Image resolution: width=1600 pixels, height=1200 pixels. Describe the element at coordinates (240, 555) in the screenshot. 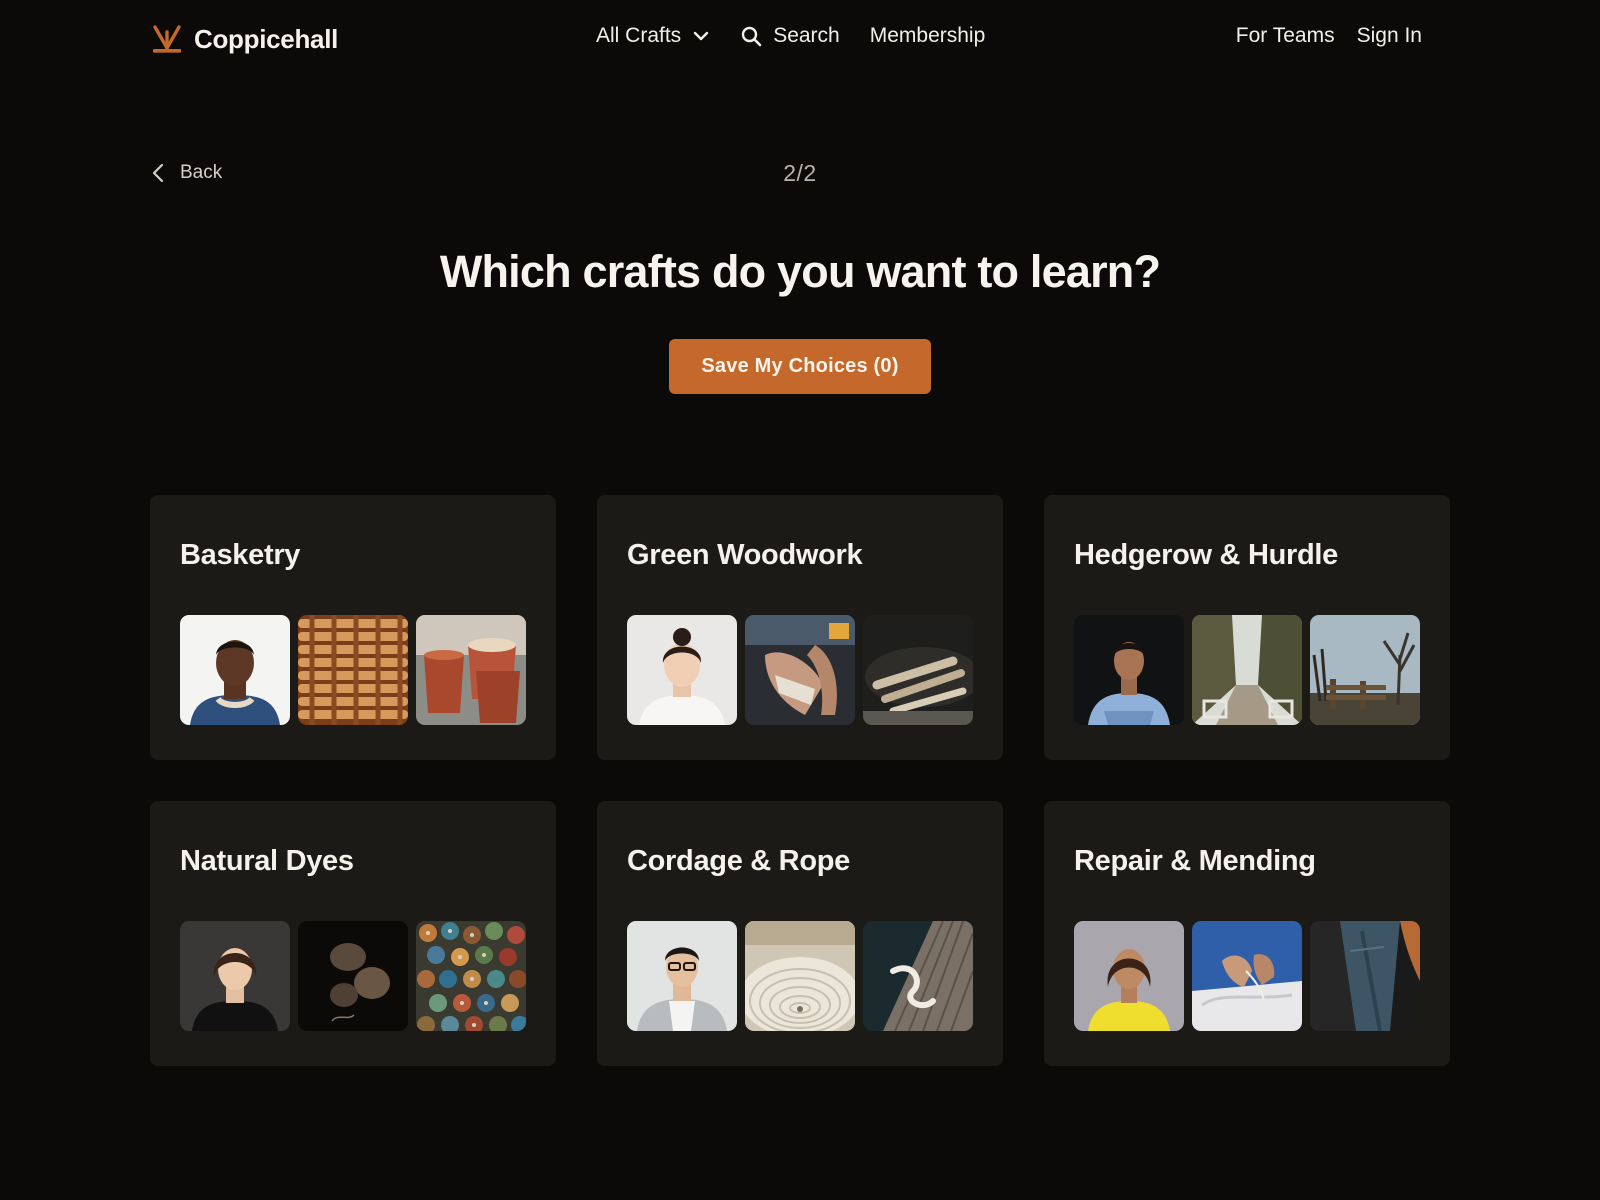

I see `craft-card-title: Basketry` at that location.